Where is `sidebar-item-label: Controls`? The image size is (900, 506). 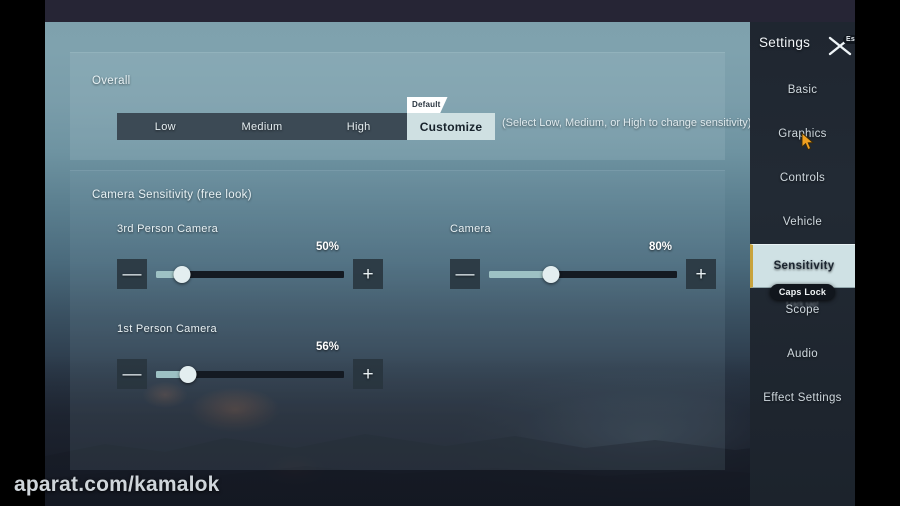 sidebar-item-label: Controls is located at coordinates (802, 178).